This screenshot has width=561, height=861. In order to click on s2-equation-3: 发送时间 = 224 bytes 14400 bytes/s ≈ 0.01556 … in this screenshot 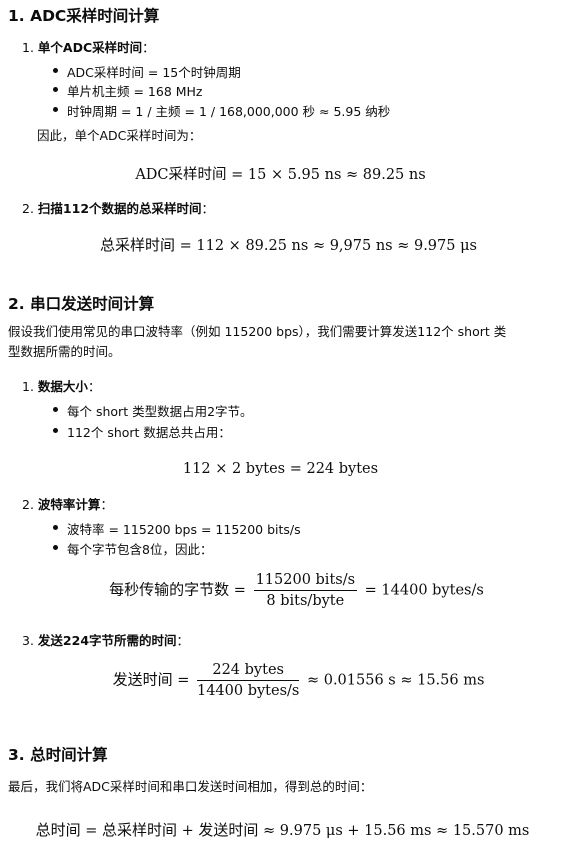, I will do `click(289, 680)`.